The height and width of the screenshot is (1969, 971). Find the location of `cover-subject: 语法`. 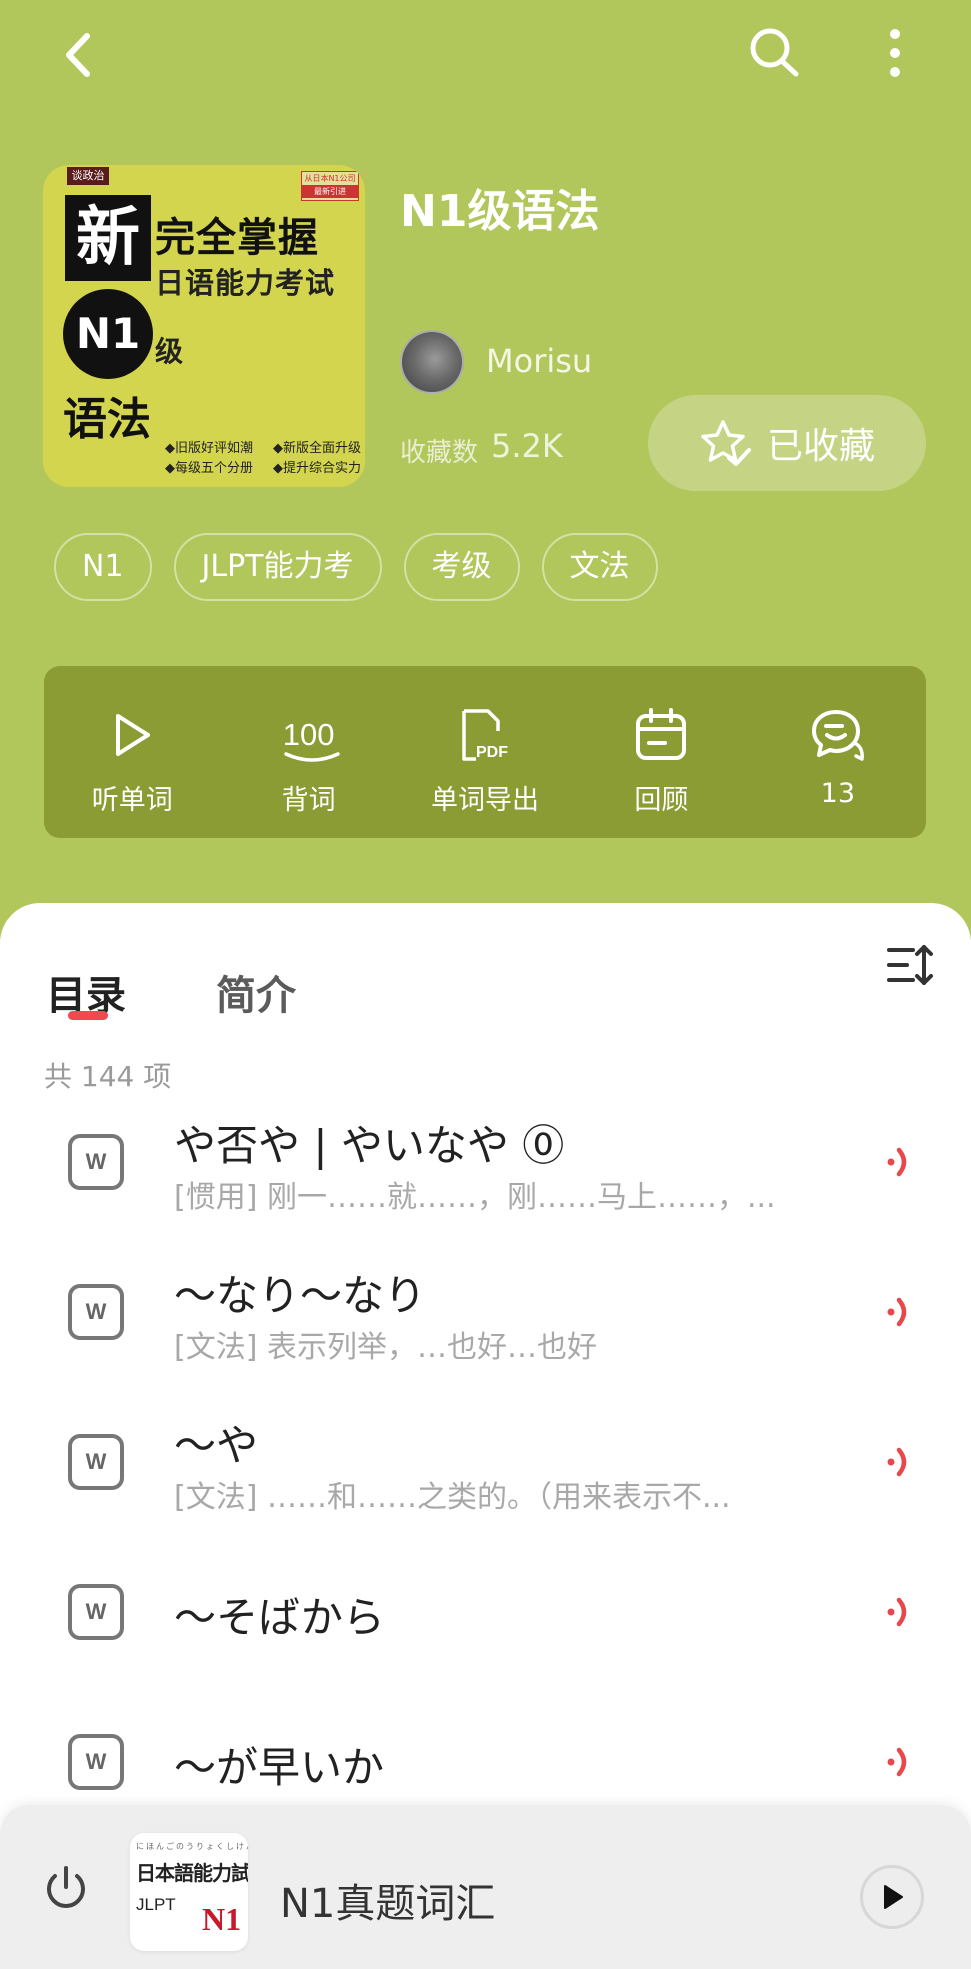

cover-subject: 语法 is located at coordinates (107, 419).